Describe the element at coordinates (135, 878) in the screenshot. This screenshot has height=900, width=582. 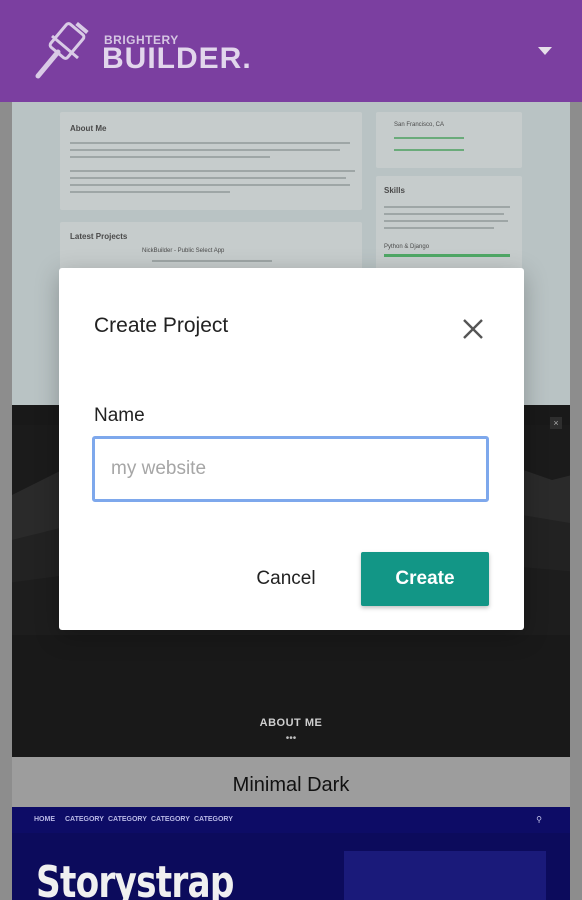
I see `preview-title: Storystrap` at that location.